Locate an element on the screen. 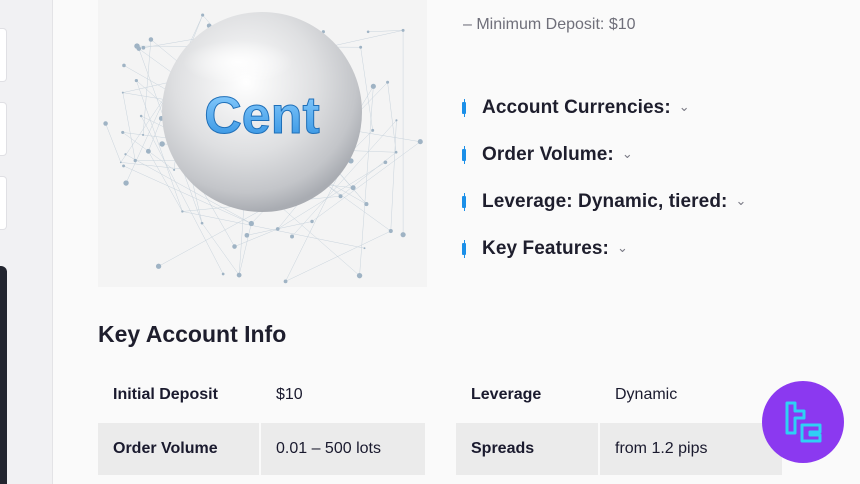 Image resolution: width=860 pixels, height=484 pixels. feature-label: Leverage: Dynamic, tiered: is located at coordinates (605, 201).